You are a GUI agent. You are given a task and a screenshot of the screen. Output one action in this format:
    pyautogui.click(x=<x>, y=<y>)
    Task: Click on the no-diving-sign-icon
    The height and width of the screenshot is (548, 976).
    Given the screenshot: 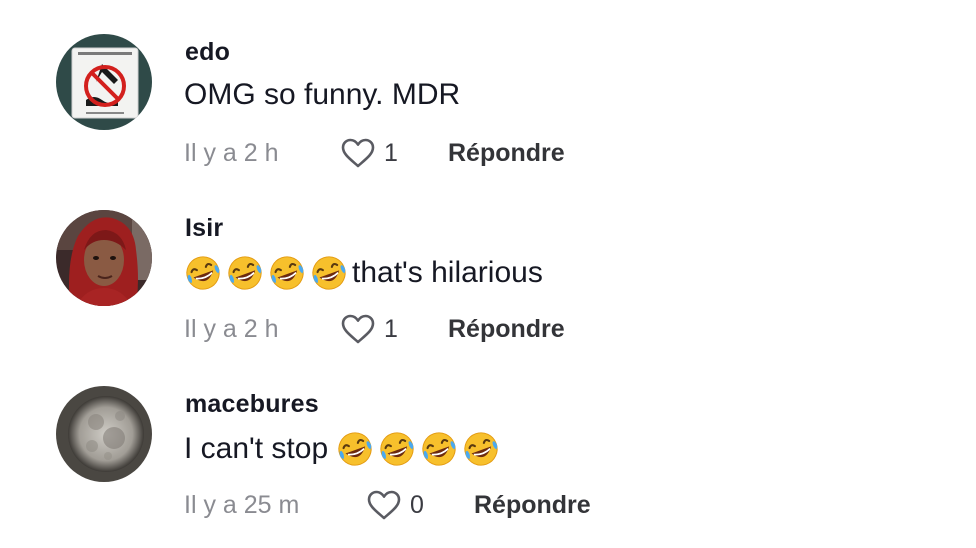 What is the action you would take?
    pyautogui.click(x=104, y=82)
    